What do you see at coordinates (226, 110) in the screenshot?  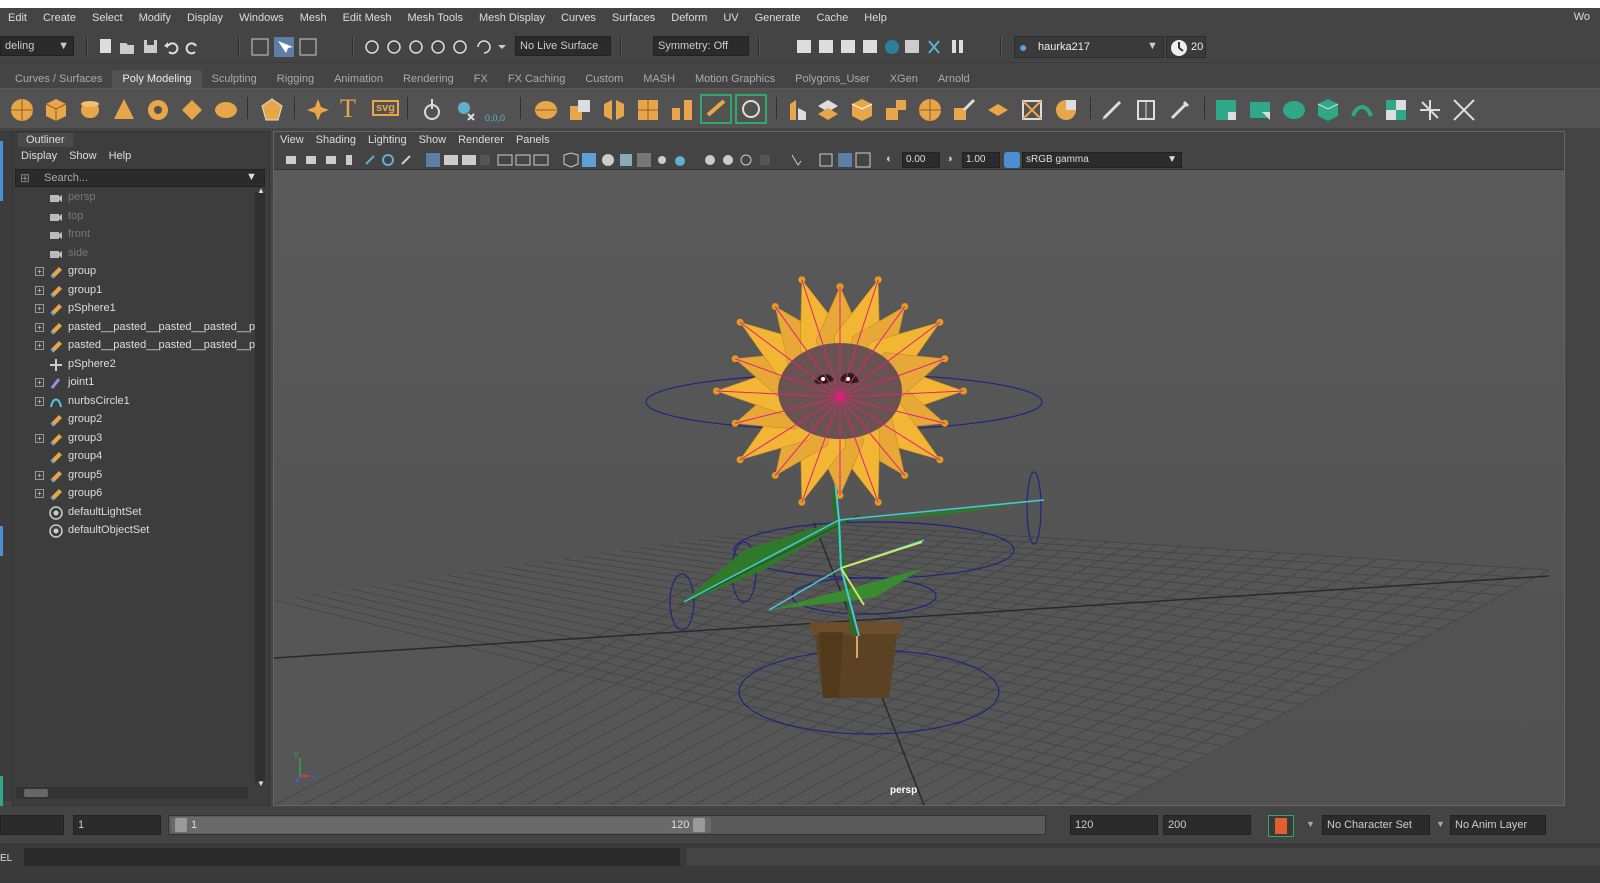 I see `poly-disc-icon` at bounding box center [226, 110].